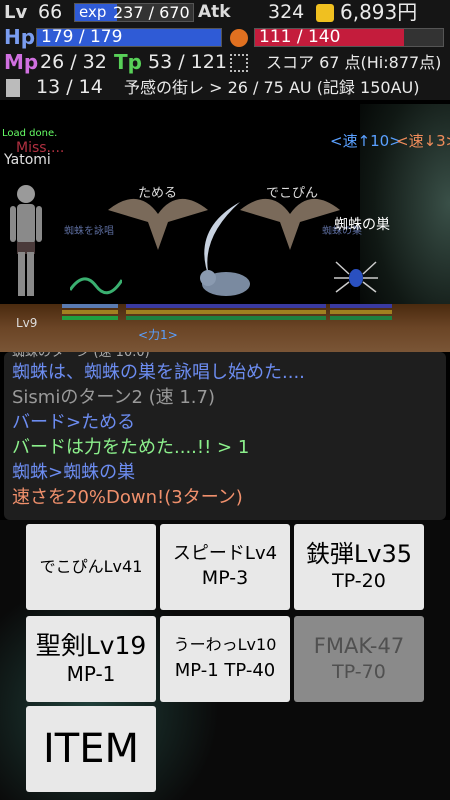 This screenshot has width=450, height=800. Describe the element at coordinates (82, 37) in the screenshot. I see `hp-value: 179 / 179` at that location.